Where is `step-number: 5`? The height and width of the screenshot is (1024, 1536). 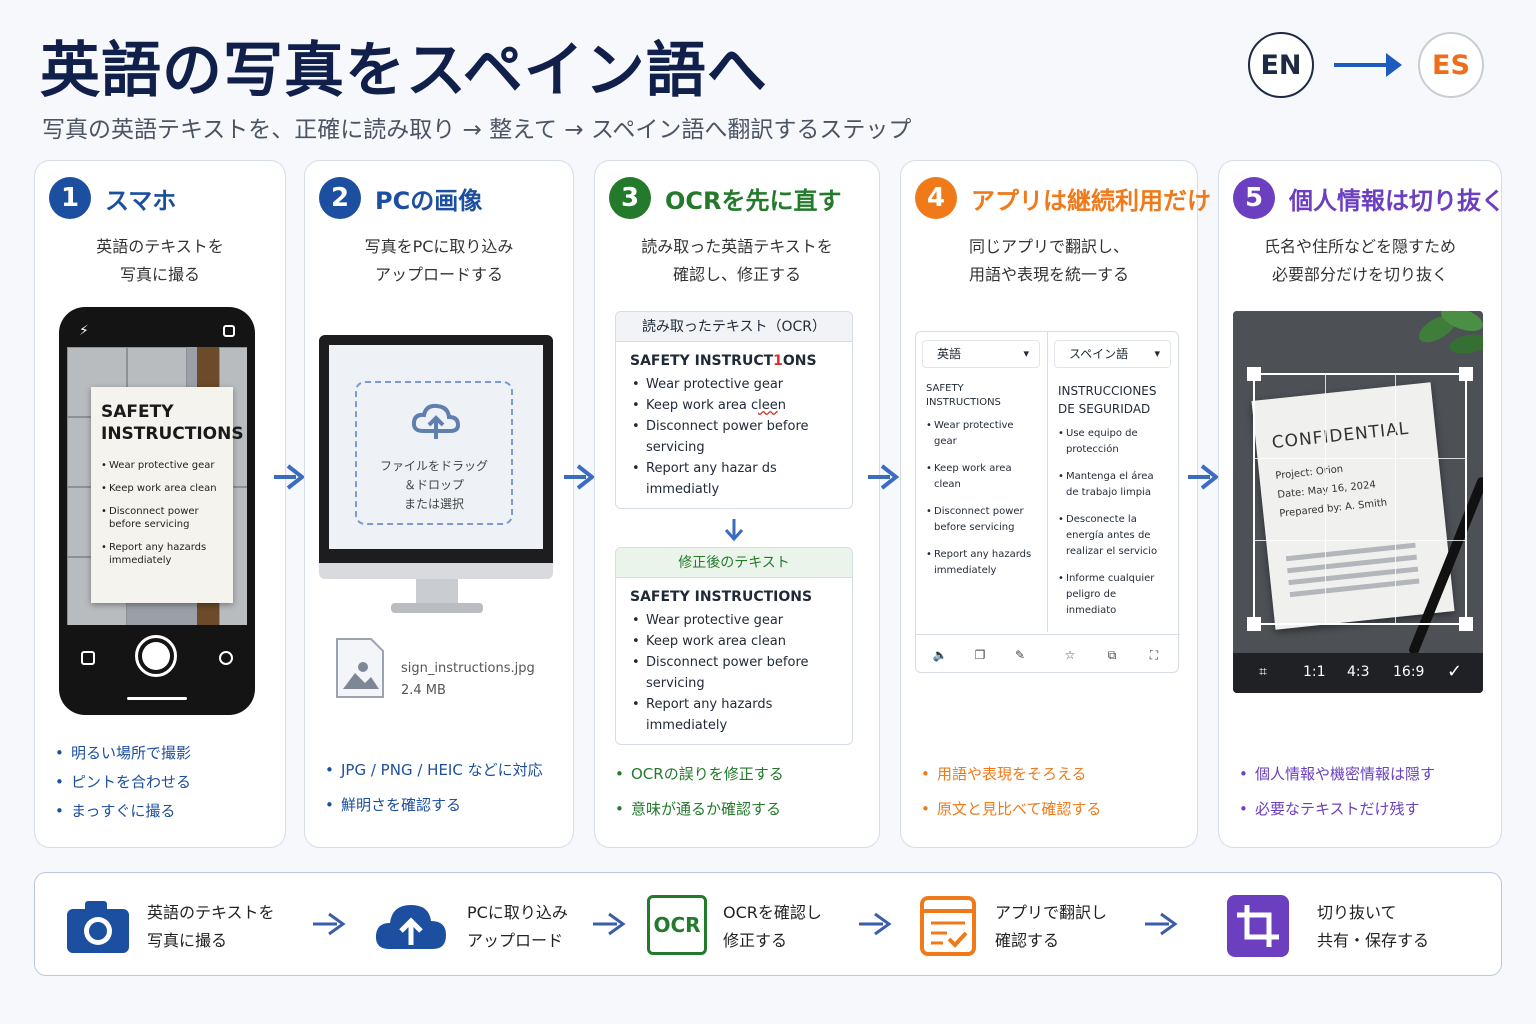
step-number: 5 is located at coordinates (1254, 198).